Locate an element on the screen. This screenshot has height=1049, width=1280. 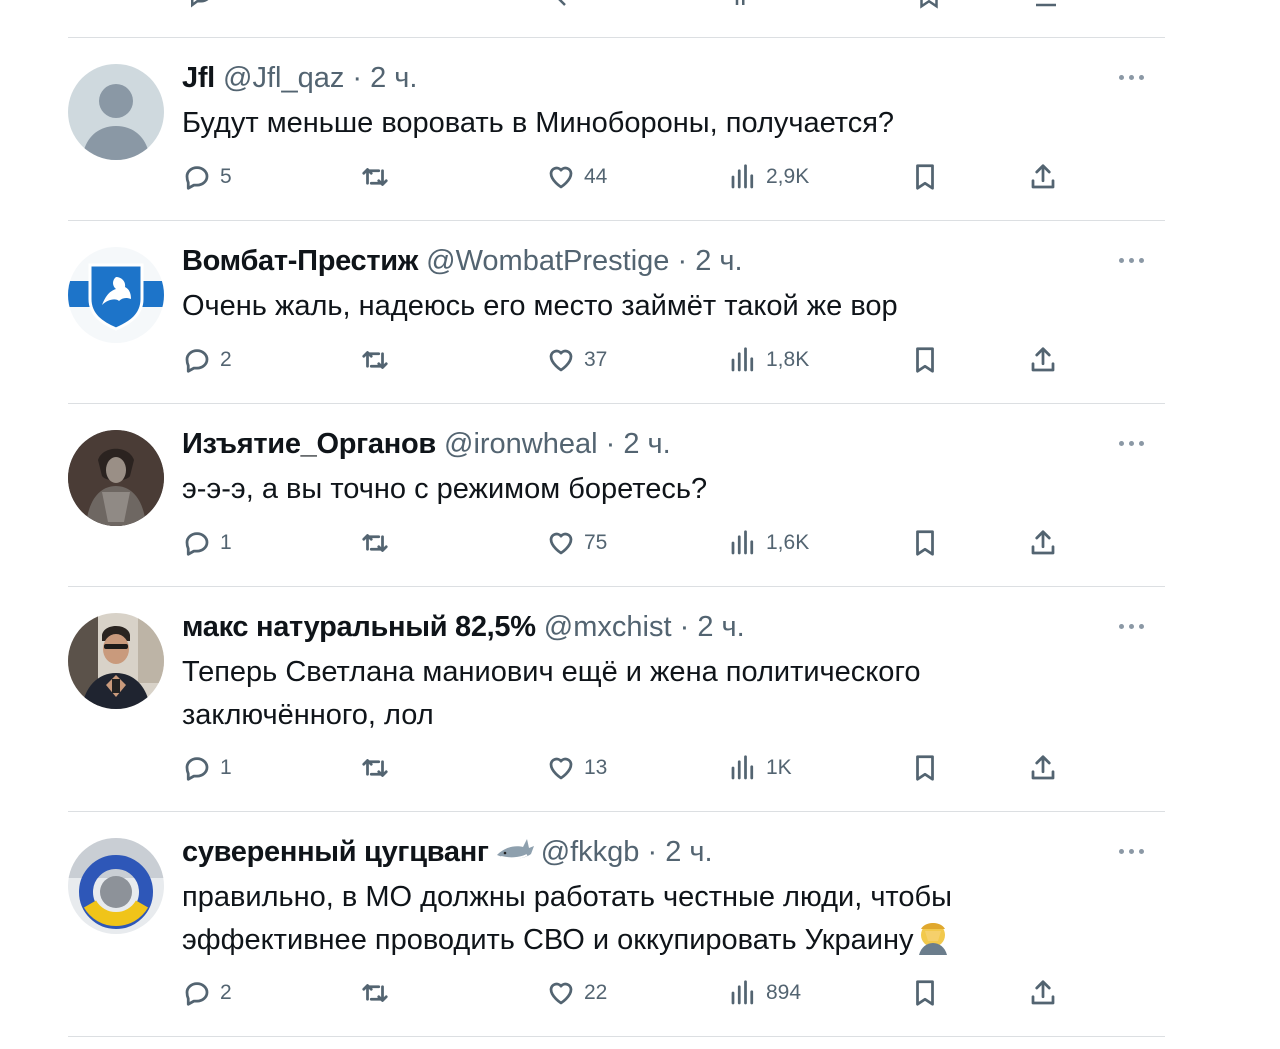
retweet-icon is located at coordinates (375, 543).